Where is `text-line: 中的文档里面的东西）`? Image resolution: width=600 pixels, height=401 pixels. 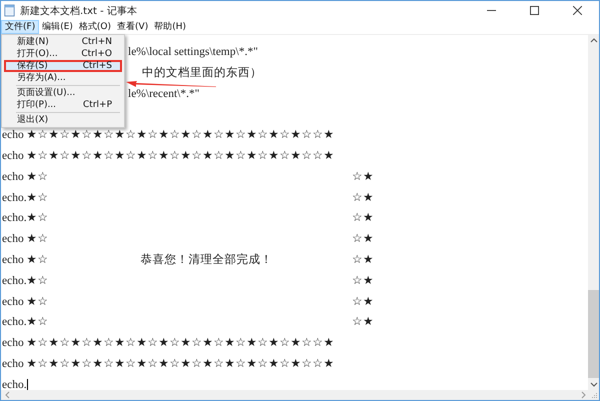 text-line: 中的文档里面的东西） is located at coordinates (202, 72).